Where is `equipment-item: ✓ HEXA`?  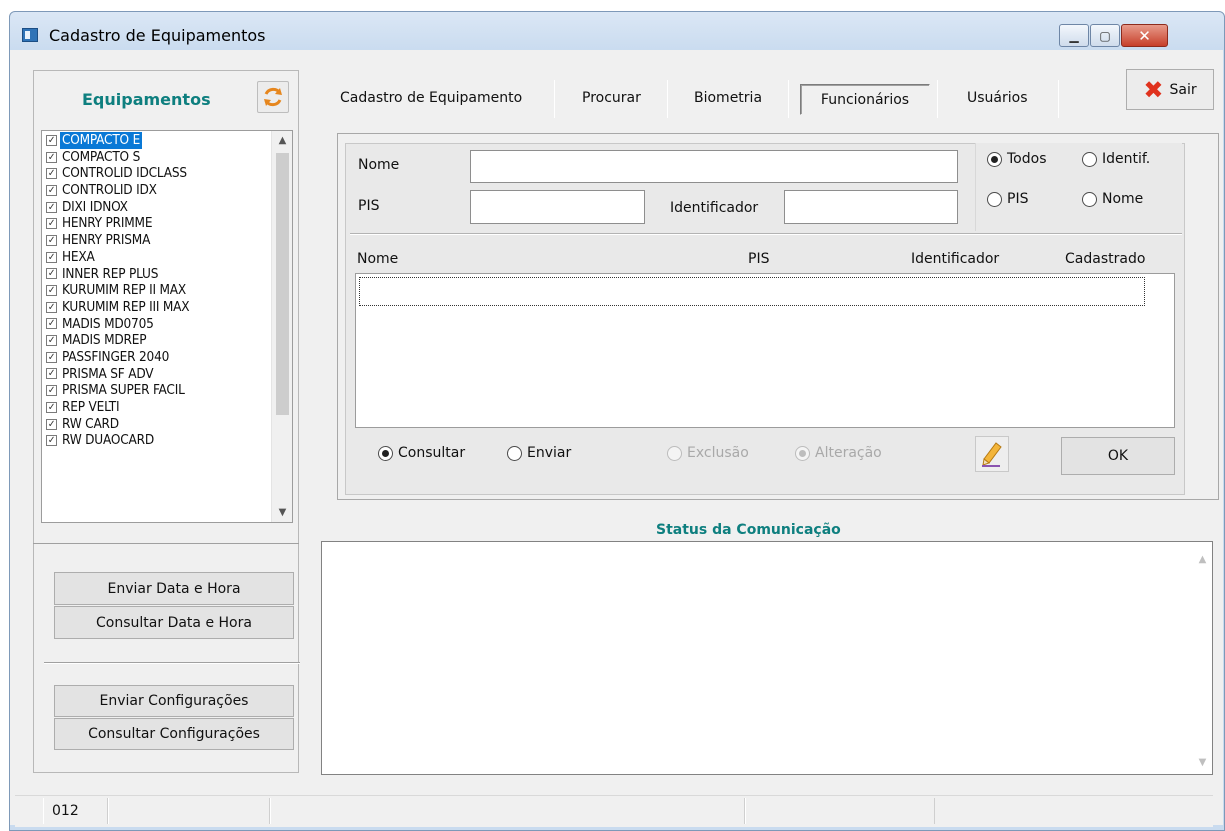 equipment-item: ✓ HEXA is located at coordinates (156, 257).